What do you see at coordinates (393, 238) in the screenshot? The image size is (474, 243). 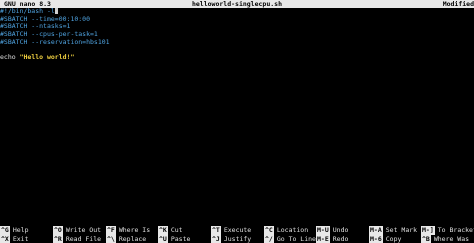 I see `shortcut-label: Copy` at bounding box center [393, 238].